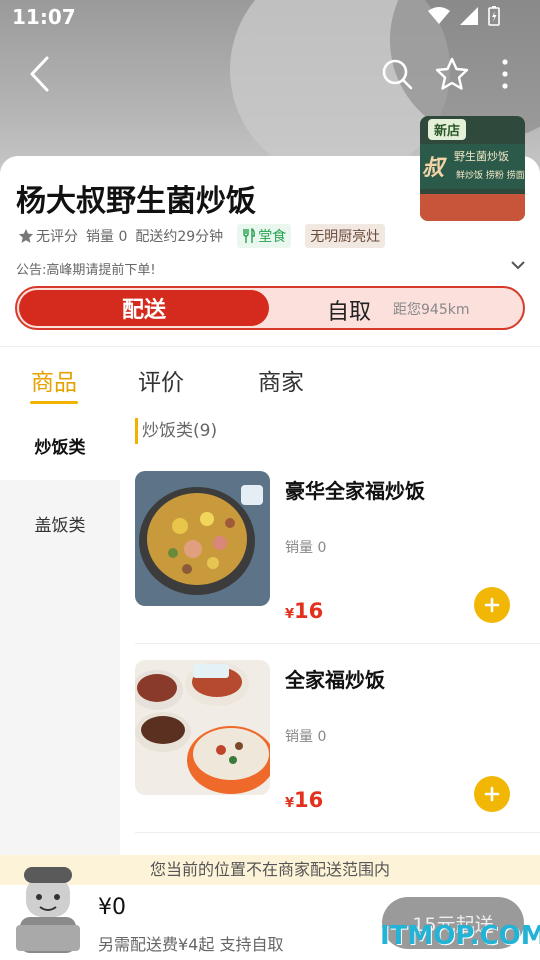 The height and width of the screenshot is (960, 540). I want to click on back-arrow-icon, so click(39, 74).